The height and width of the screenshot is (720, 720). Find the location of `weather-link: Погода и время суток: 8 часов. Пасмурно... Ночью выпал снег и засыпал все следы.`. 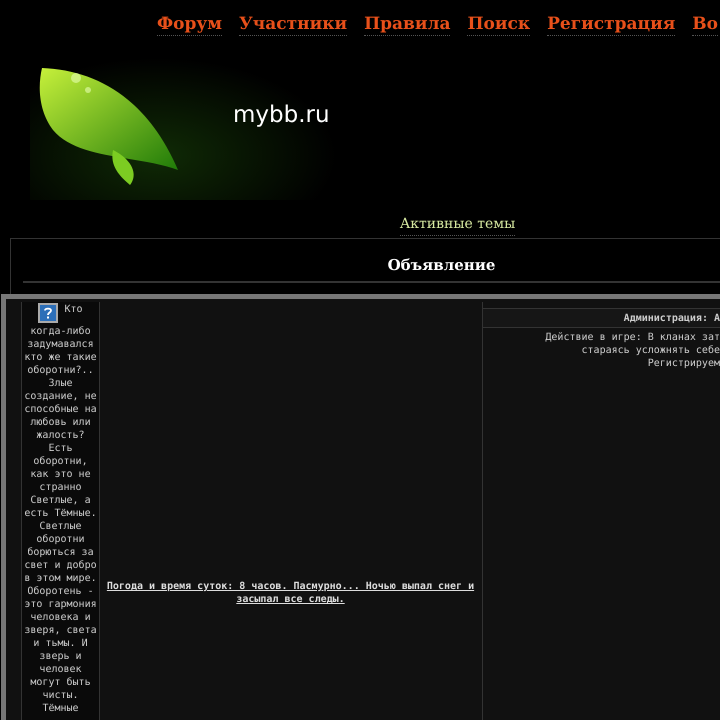

weather-link: Погода и время суток: 8 часов. Пасмурно... Ночью выпал снег и засыпал все следы. is located at coordinates (290, 593).